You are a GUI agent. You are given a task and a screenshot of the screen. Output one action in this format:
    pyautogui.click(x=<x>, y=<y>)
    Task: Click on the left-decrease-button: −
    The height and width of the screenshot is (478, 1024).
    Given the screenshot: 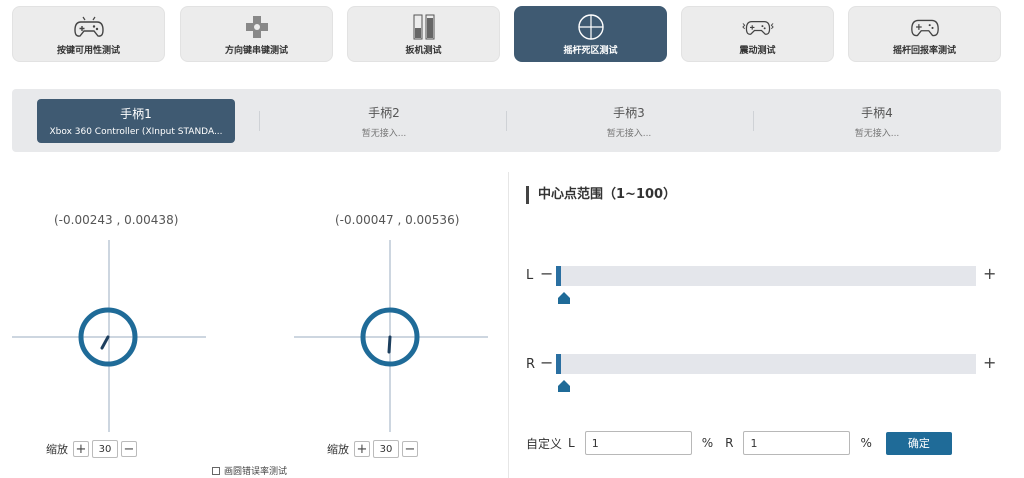 What is the action you would take?
    pyautogui.click(x=546, y=273)
    